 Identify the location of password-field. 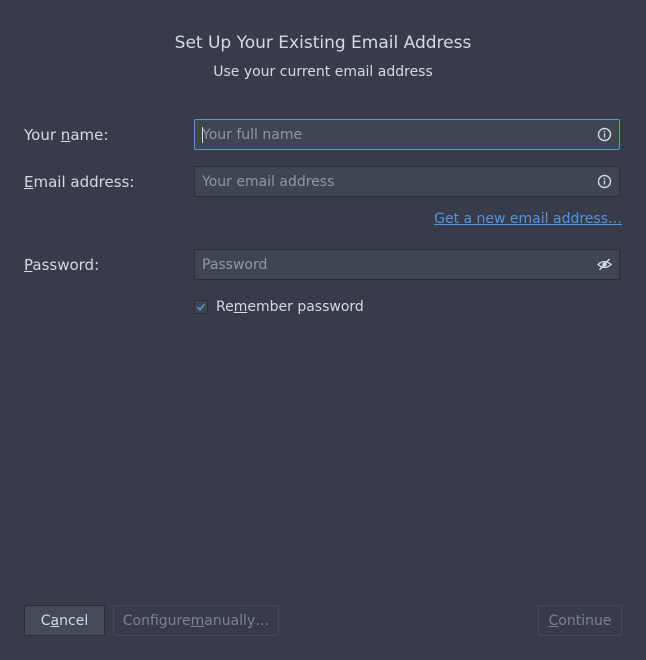
(407, 264).